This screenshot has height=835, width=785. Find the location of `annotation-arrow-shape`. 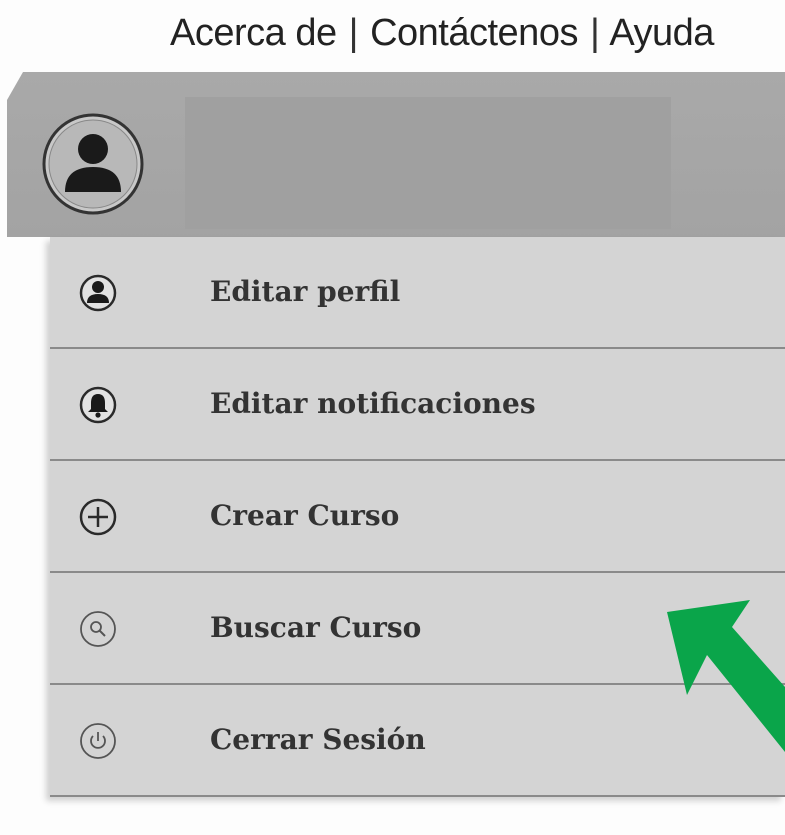

annotation-arrow-shape is located at coordinates (726, 676).